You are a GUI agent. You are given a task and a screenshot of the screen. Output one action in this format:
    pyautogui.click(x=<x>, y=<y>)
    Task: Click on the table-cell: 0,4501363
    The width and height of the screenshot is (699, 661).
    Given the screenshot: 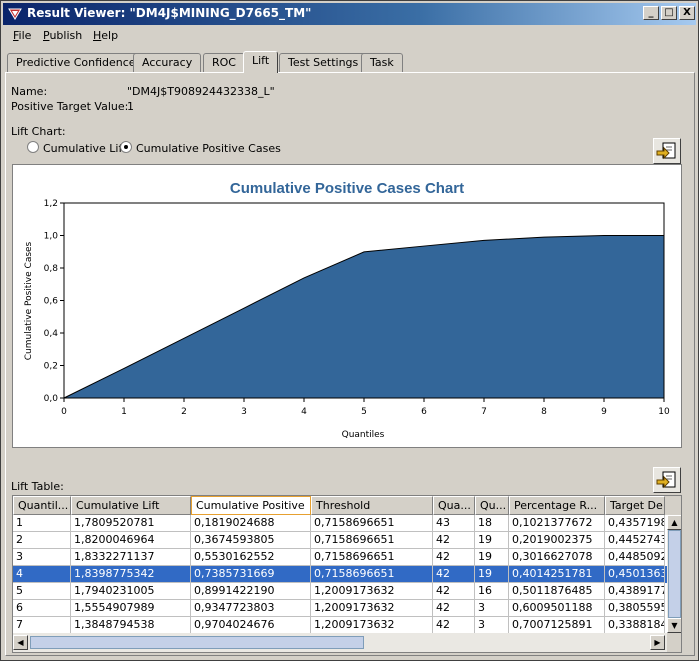 What is the action you would take?
    pyautogui.click(x=635, y=574)
    